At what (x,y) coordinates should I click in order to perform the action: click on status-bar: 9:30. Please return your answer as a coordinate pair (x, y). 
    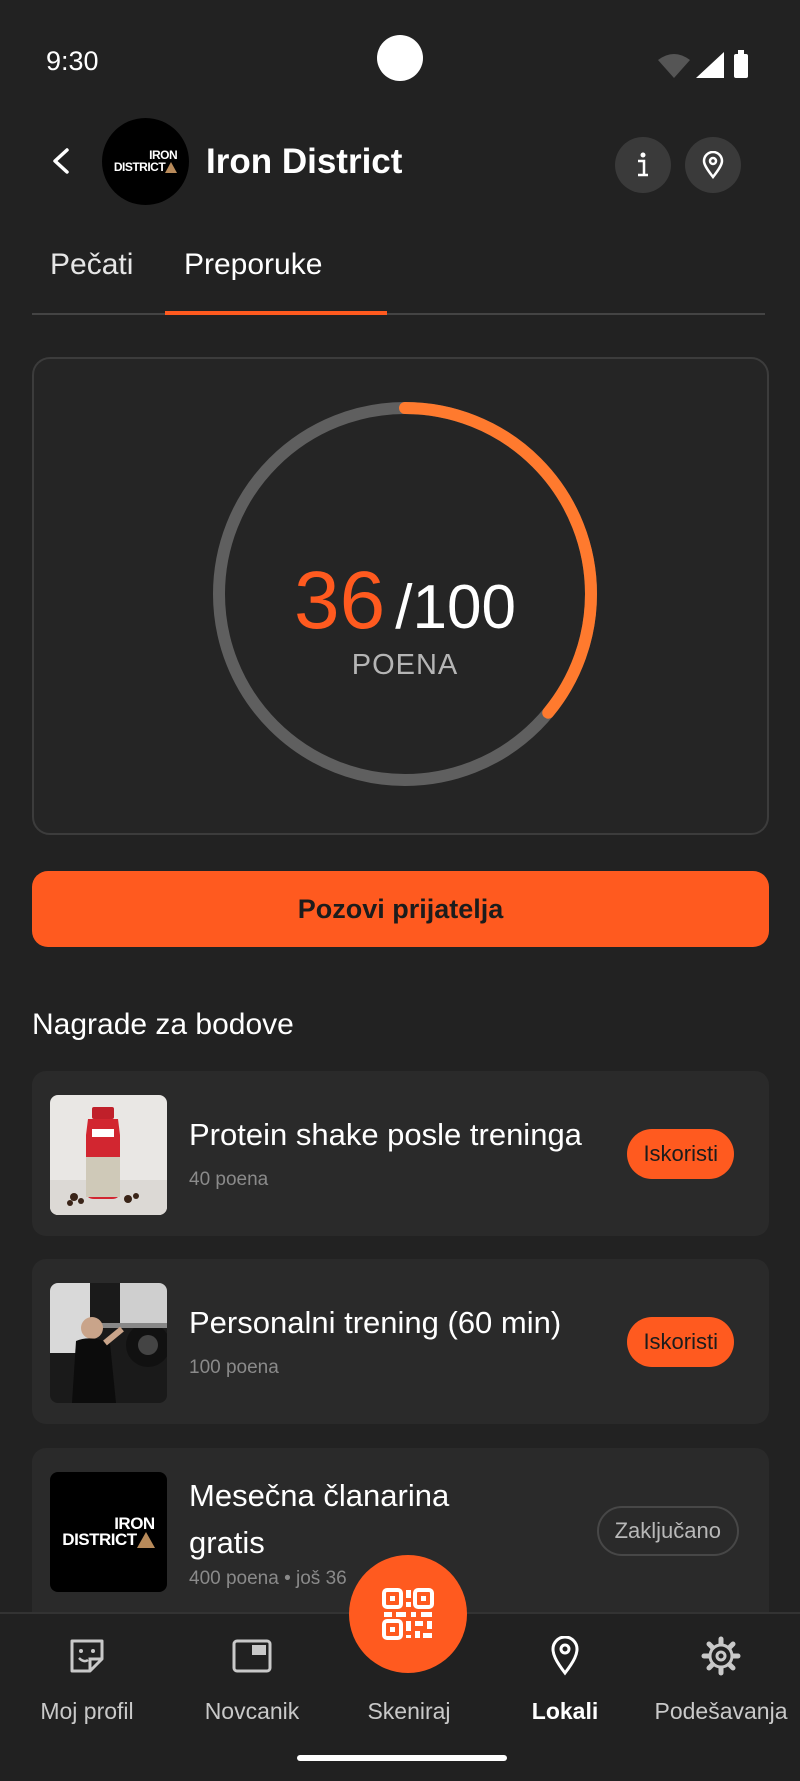
    Looking at the image, I should click on (400, 60).